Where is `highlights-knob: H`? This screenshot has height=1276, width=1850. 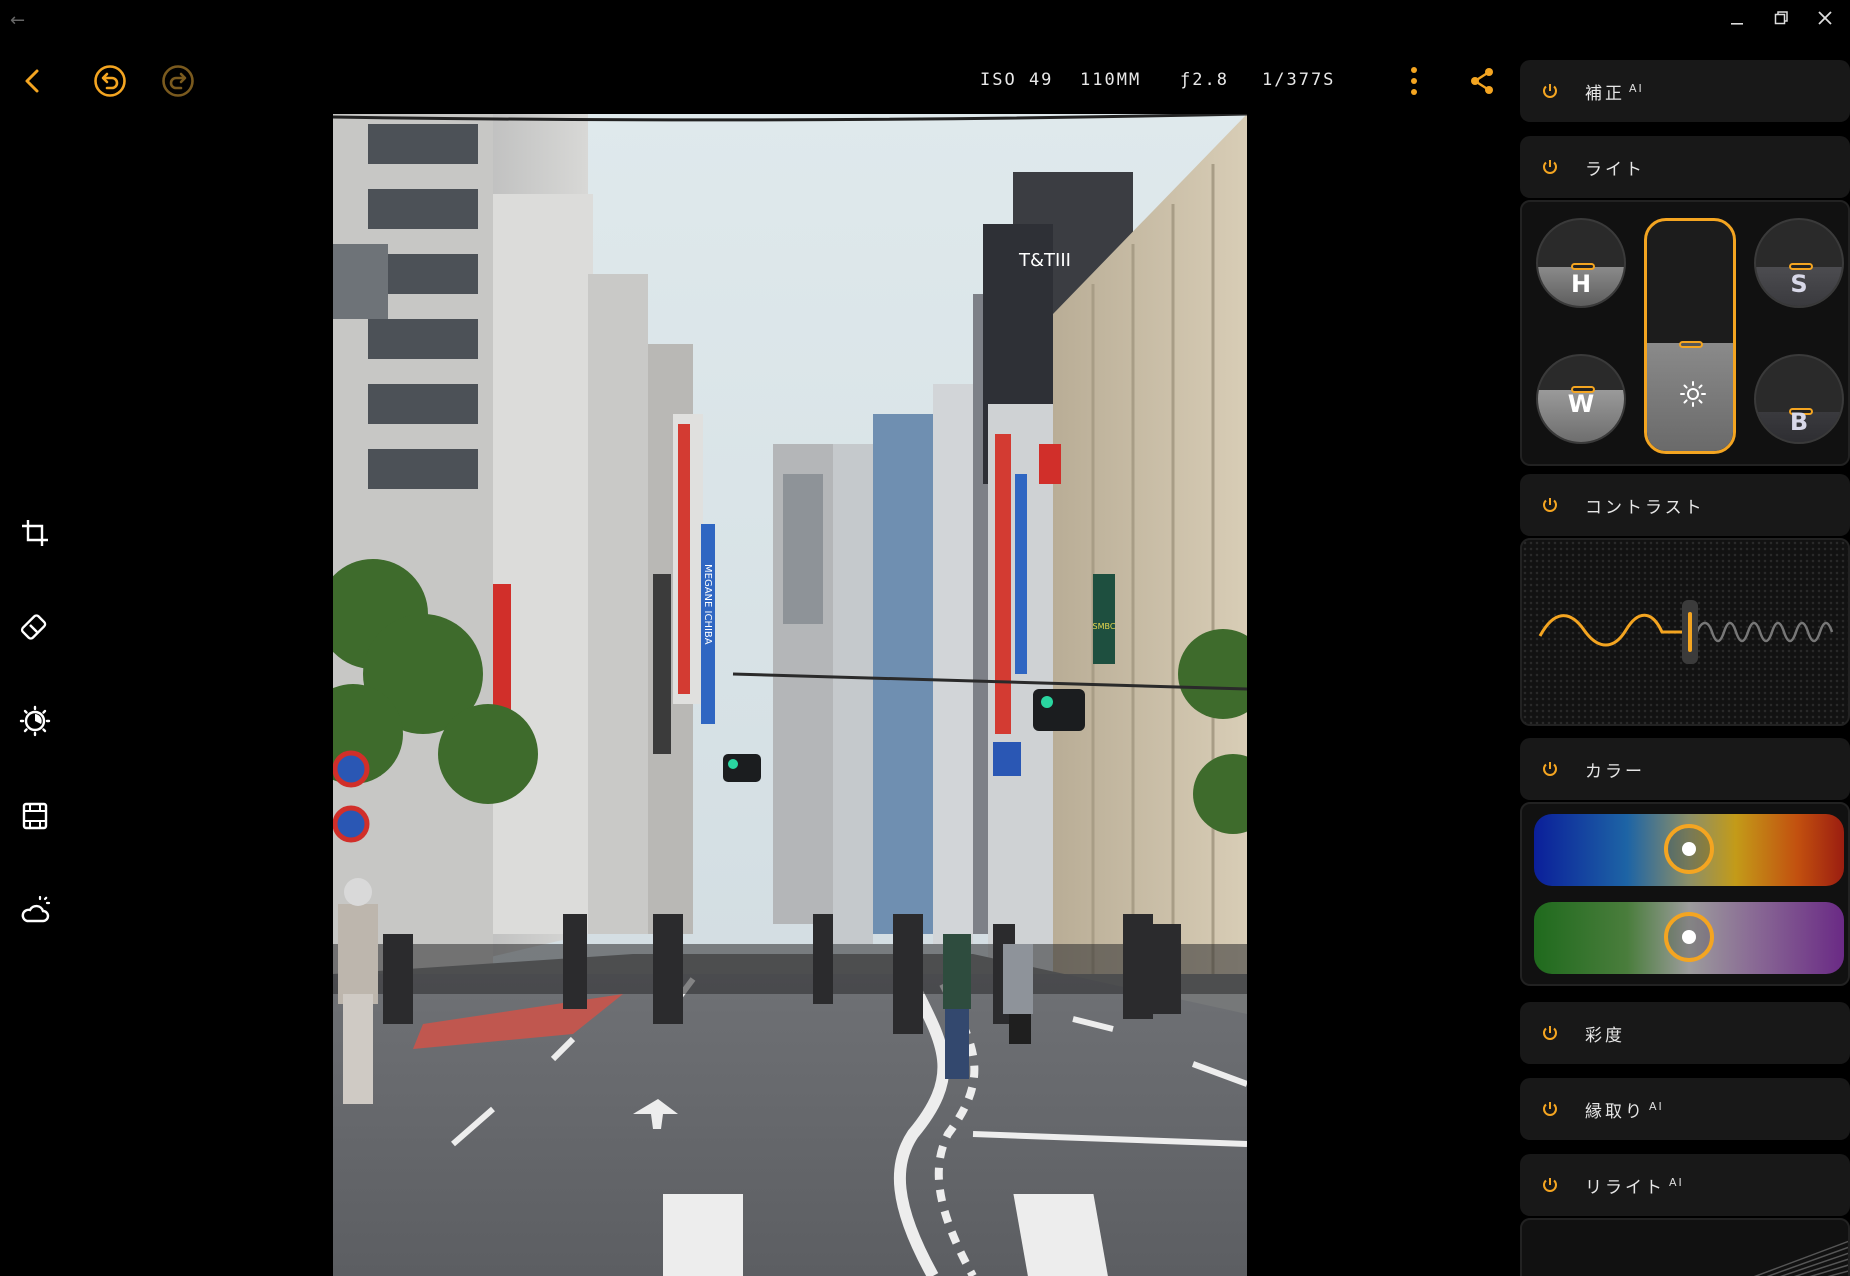
highlights-knob: H is located at coordinates (1581, 263).